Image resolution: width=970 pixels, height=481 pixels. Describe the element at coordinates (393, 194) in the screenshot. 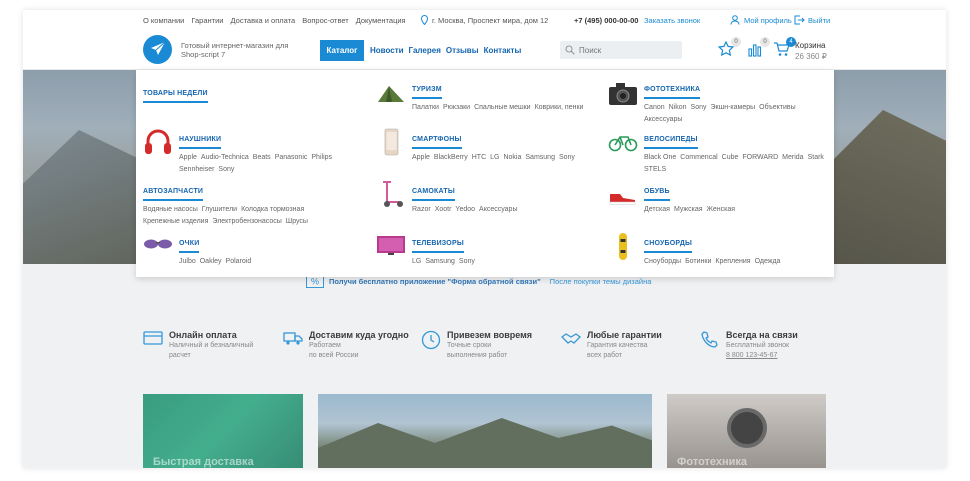

I see `scooter-icon` at that location.